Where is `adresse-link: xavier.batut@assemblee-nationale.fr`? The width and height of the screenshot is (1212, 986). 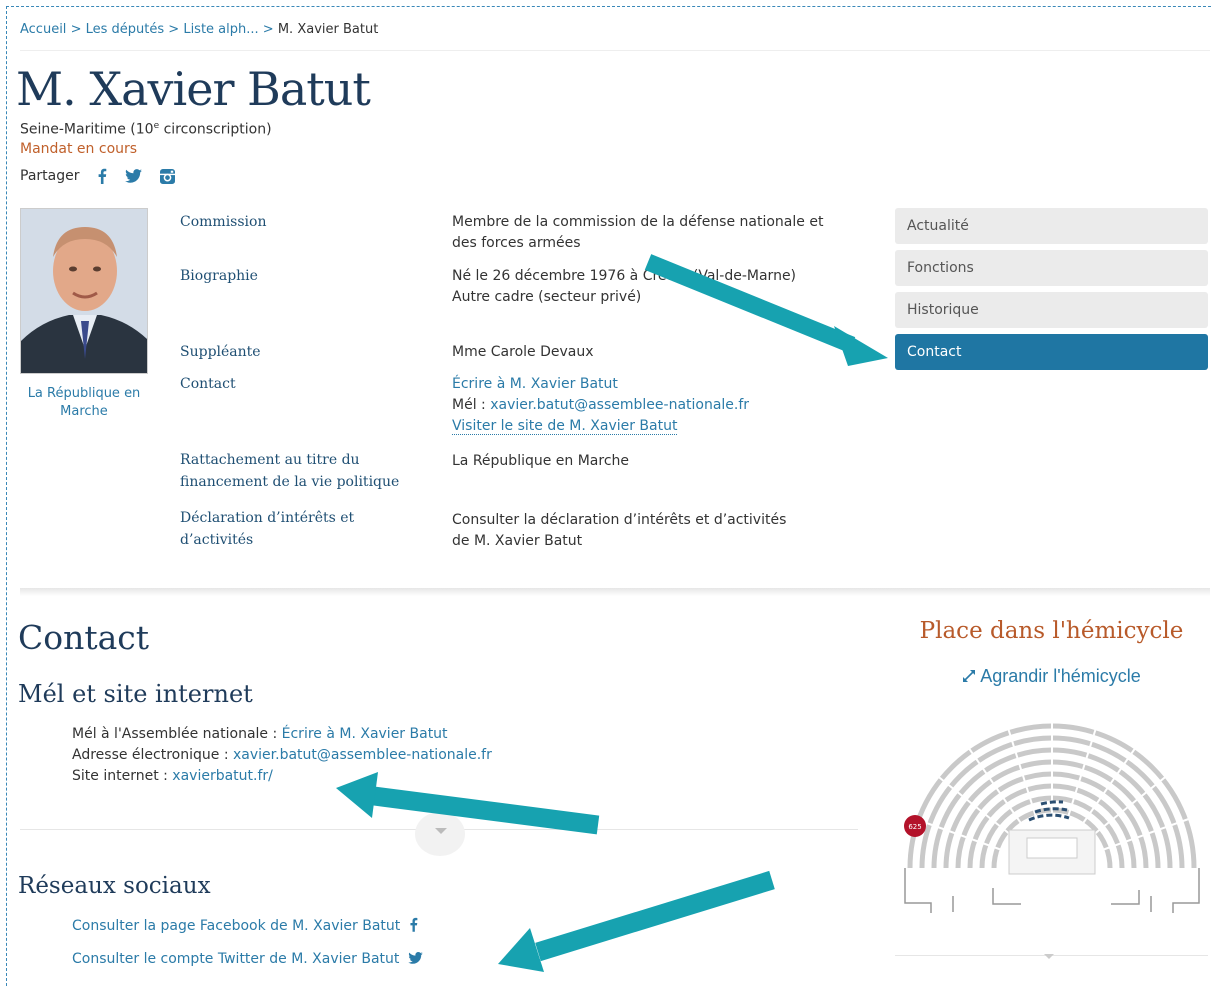
adresse-link: xavier.batut@assemblee-nationale.fr is located at coordinates (362, 755).